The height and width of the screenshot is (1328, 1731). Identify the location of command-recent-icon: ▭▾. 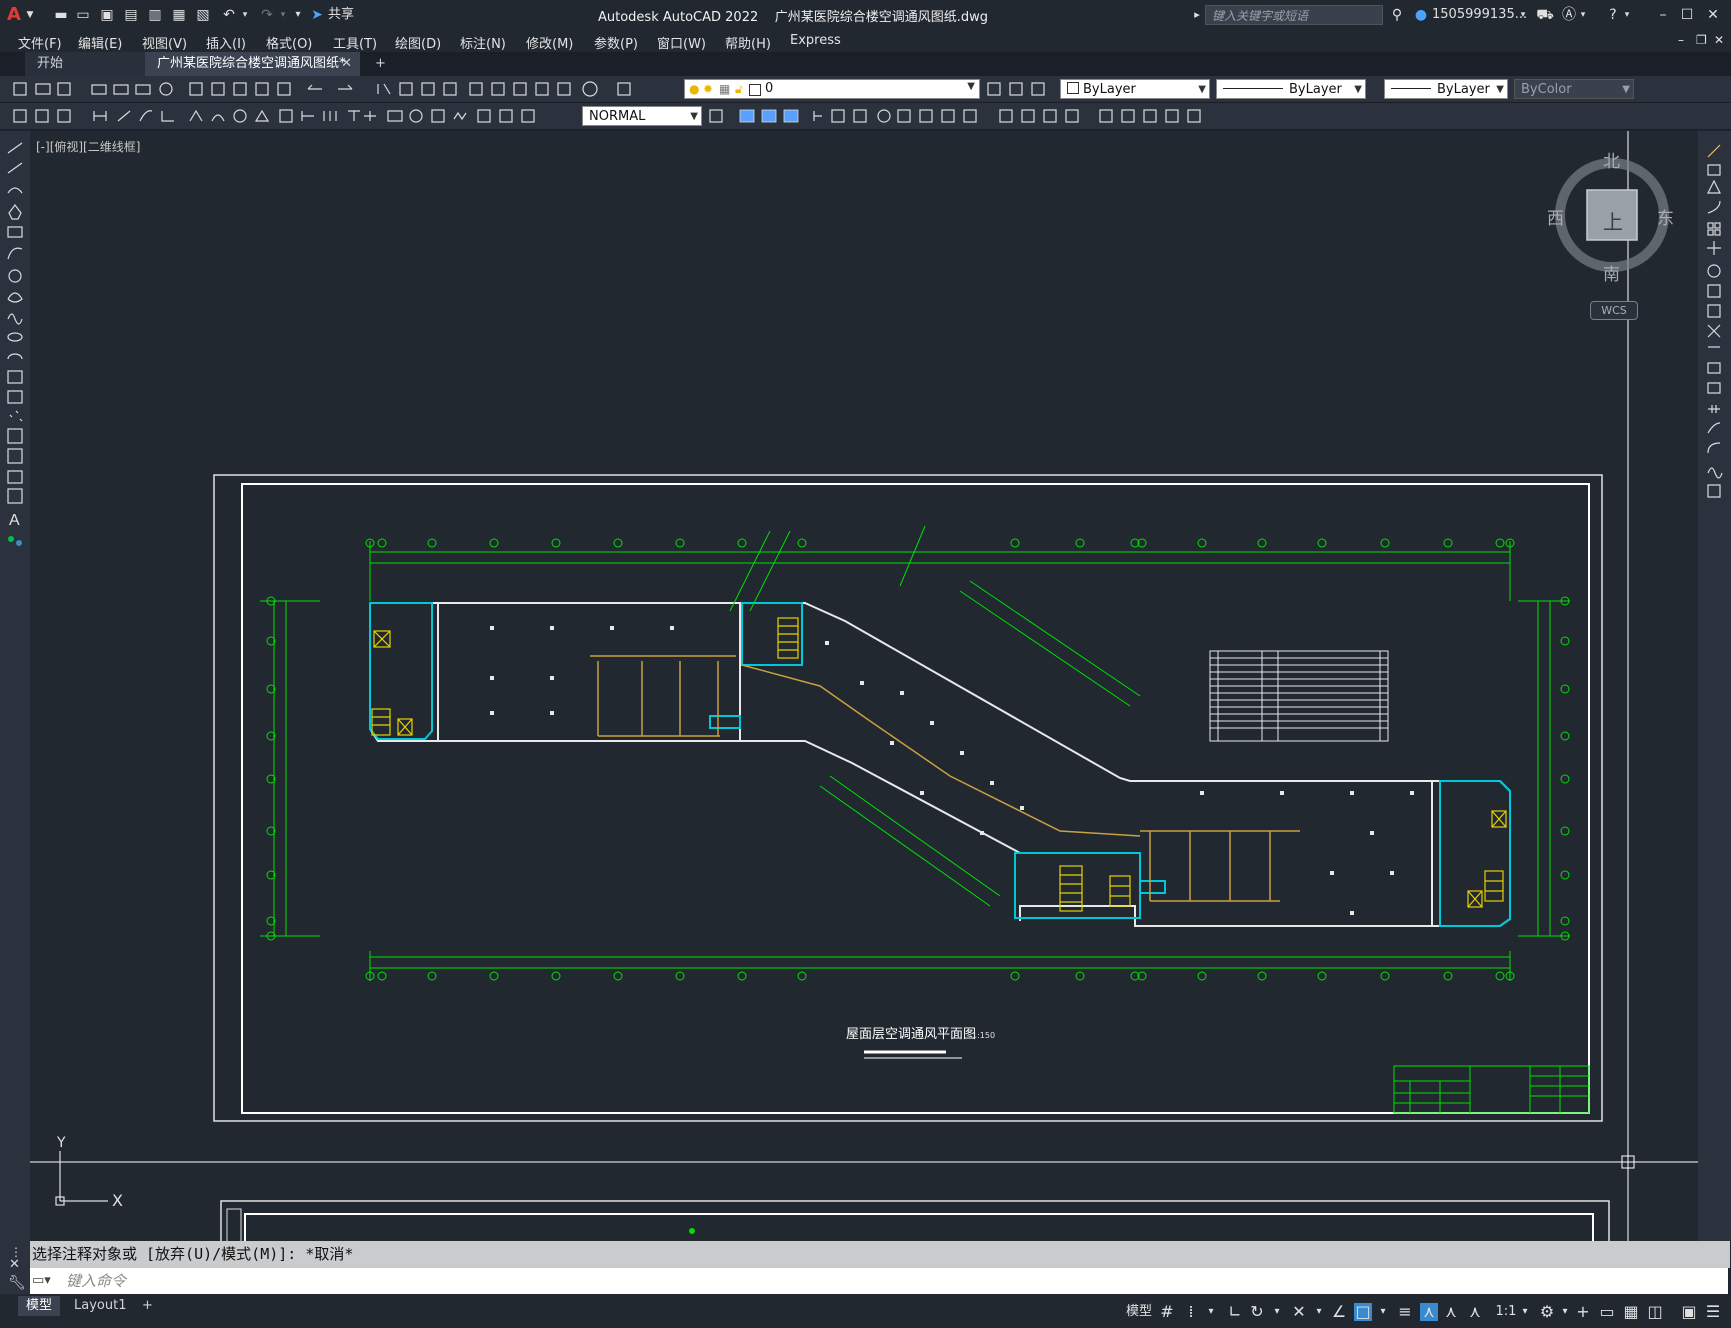
(41, 1281).